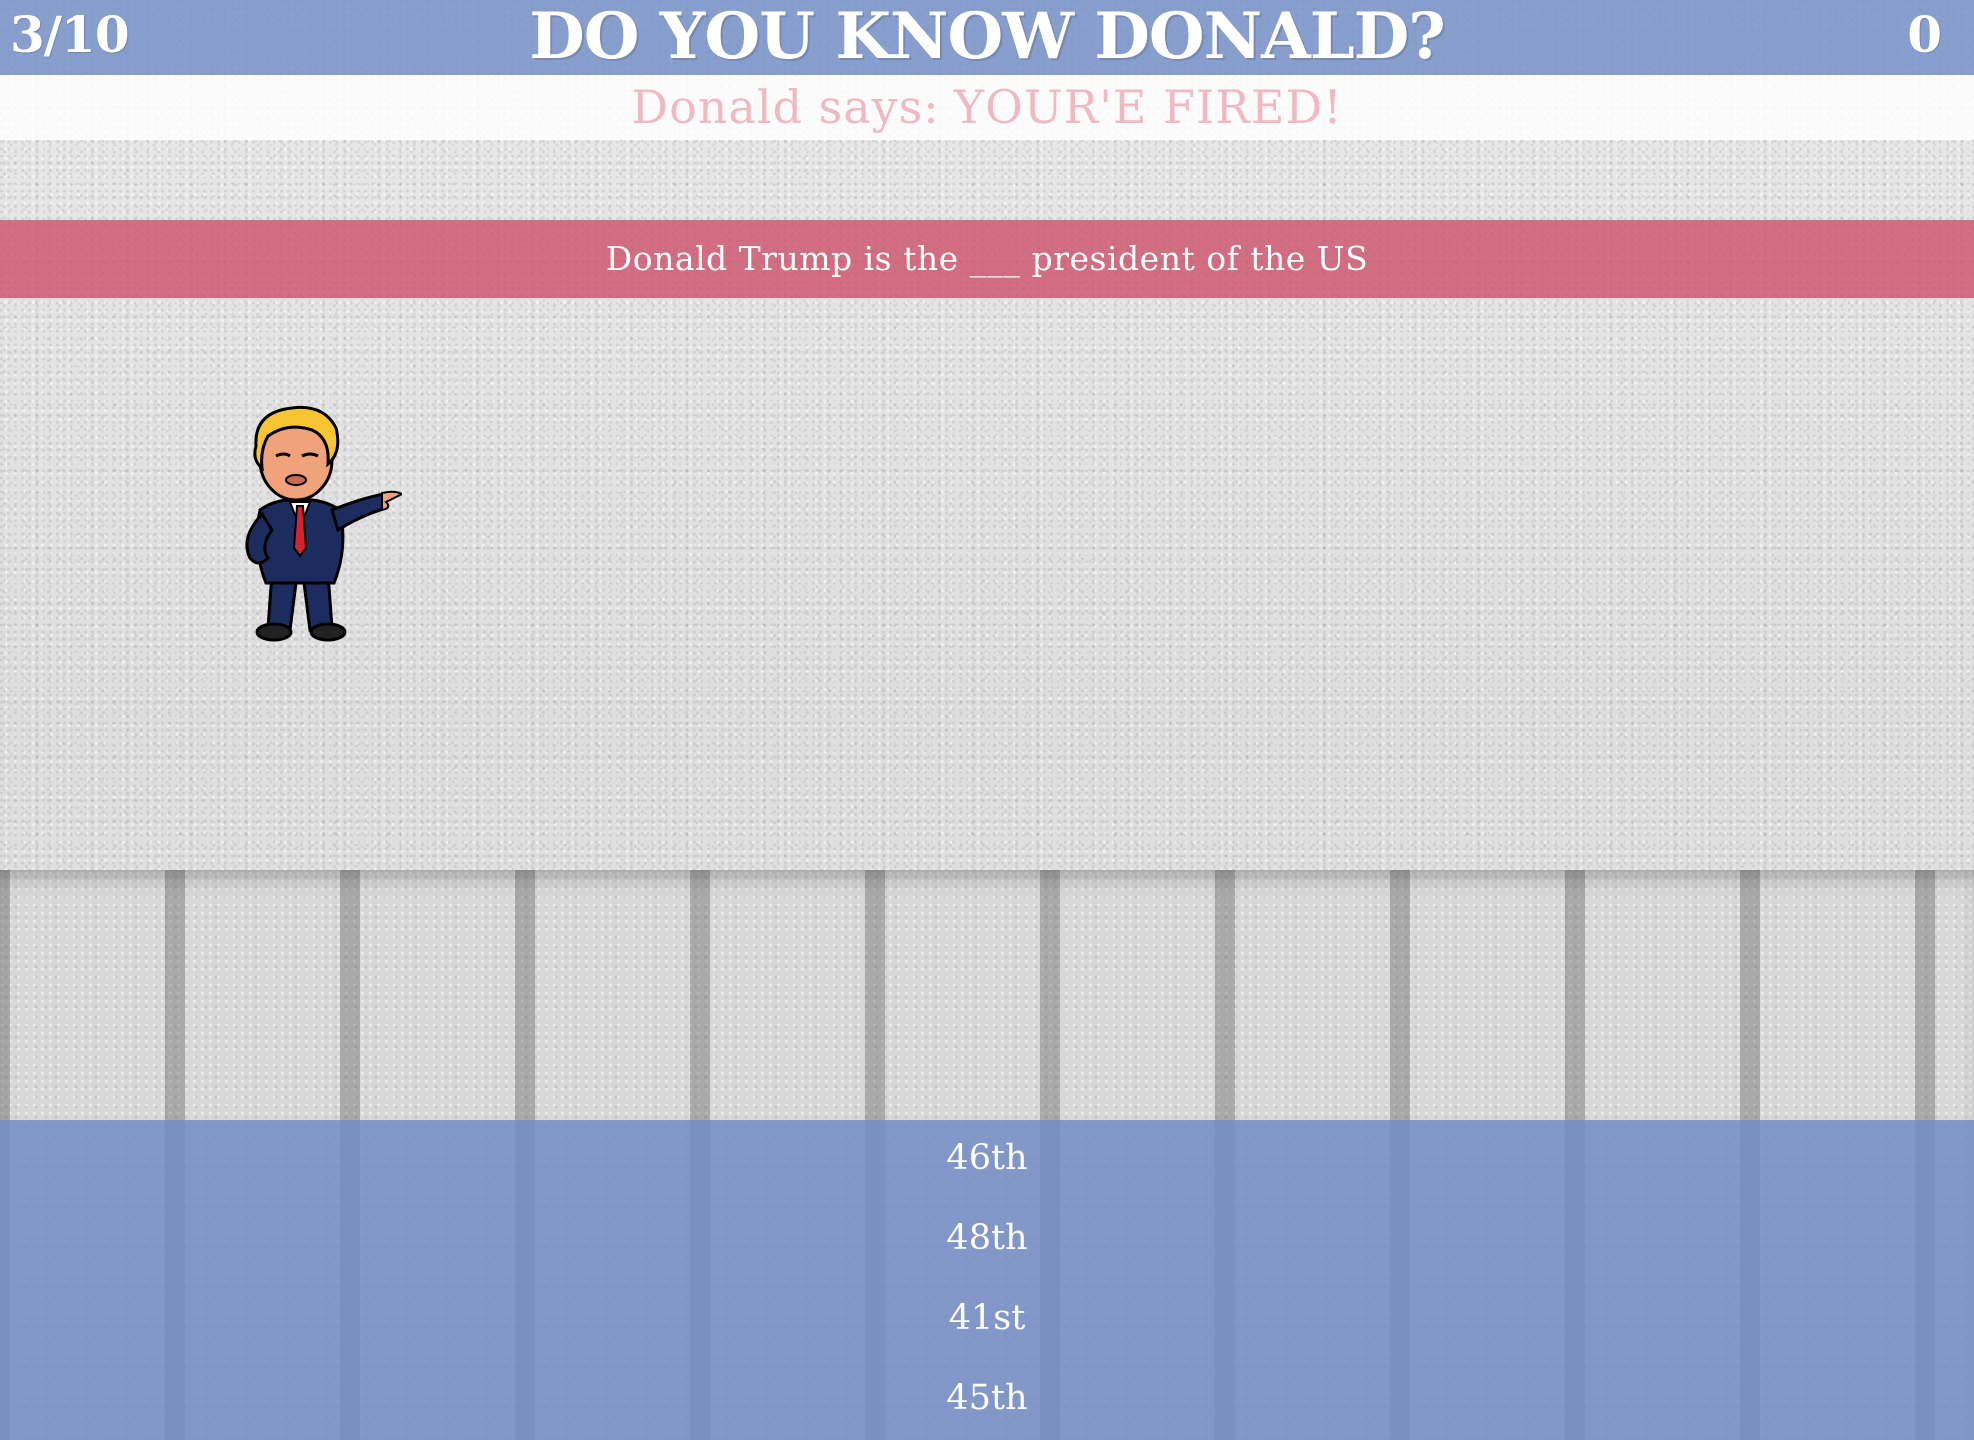 The height and width of the screenshot is (1440, 1974). I want to click on answer-option-2: 48th, so click(987, 1238).